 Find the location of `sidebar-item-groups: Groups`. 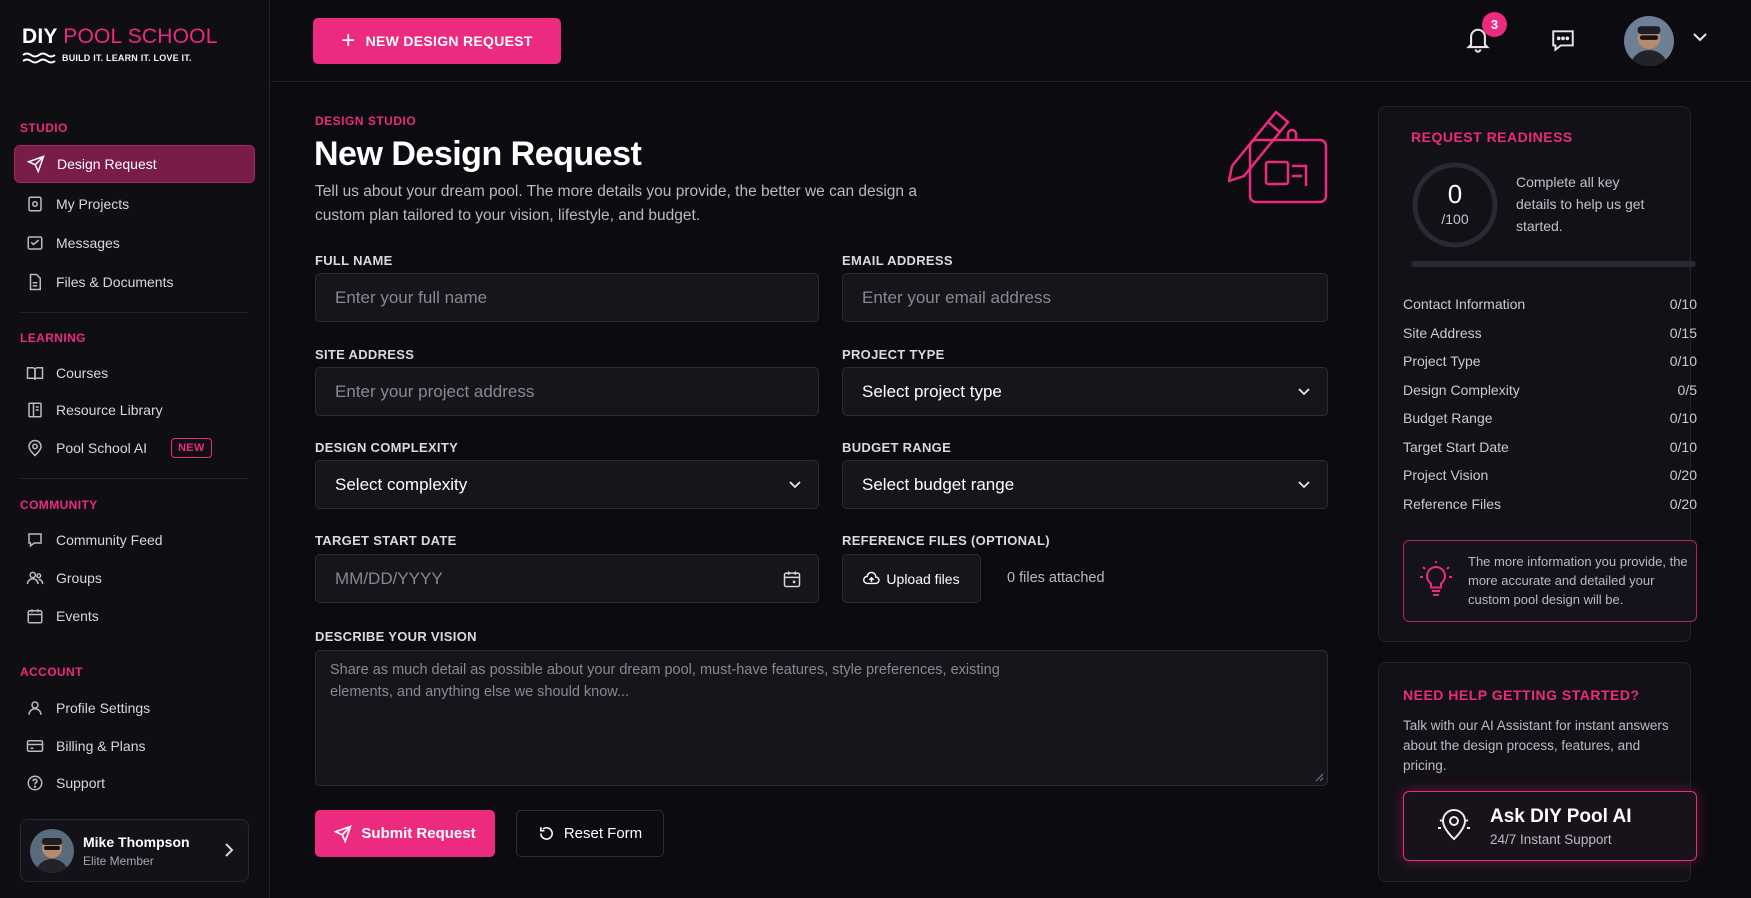

sidebar-item-groups: Groups is located at coordinates (134, 578).